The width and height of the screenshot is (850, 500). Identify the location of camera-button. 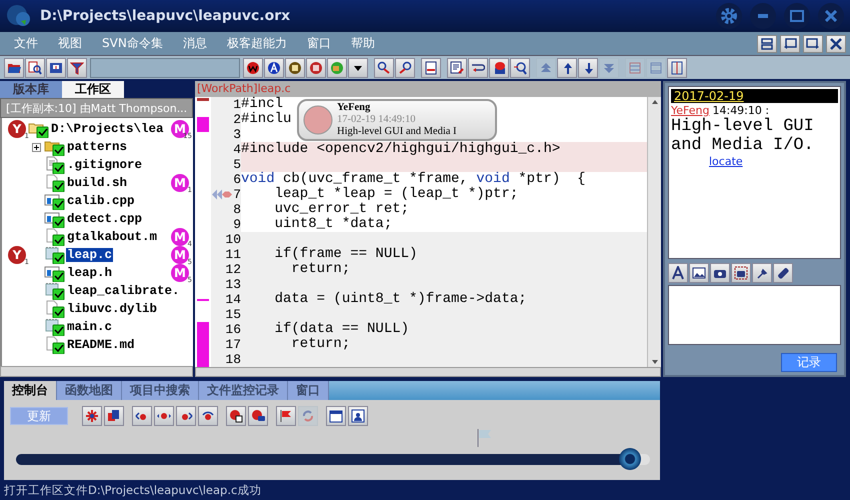
(720, 272).